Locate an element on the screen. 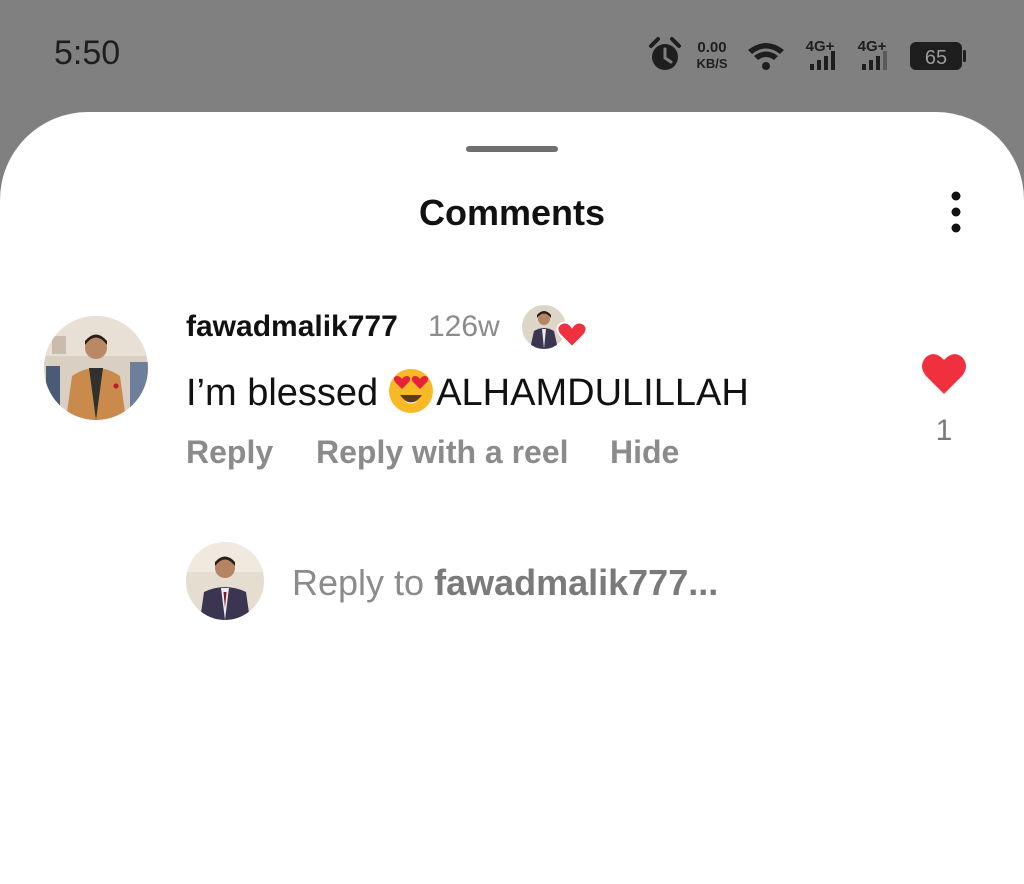 The image size is (1024, 884). sheet-title: Comments is located at coordinates (512, 212).